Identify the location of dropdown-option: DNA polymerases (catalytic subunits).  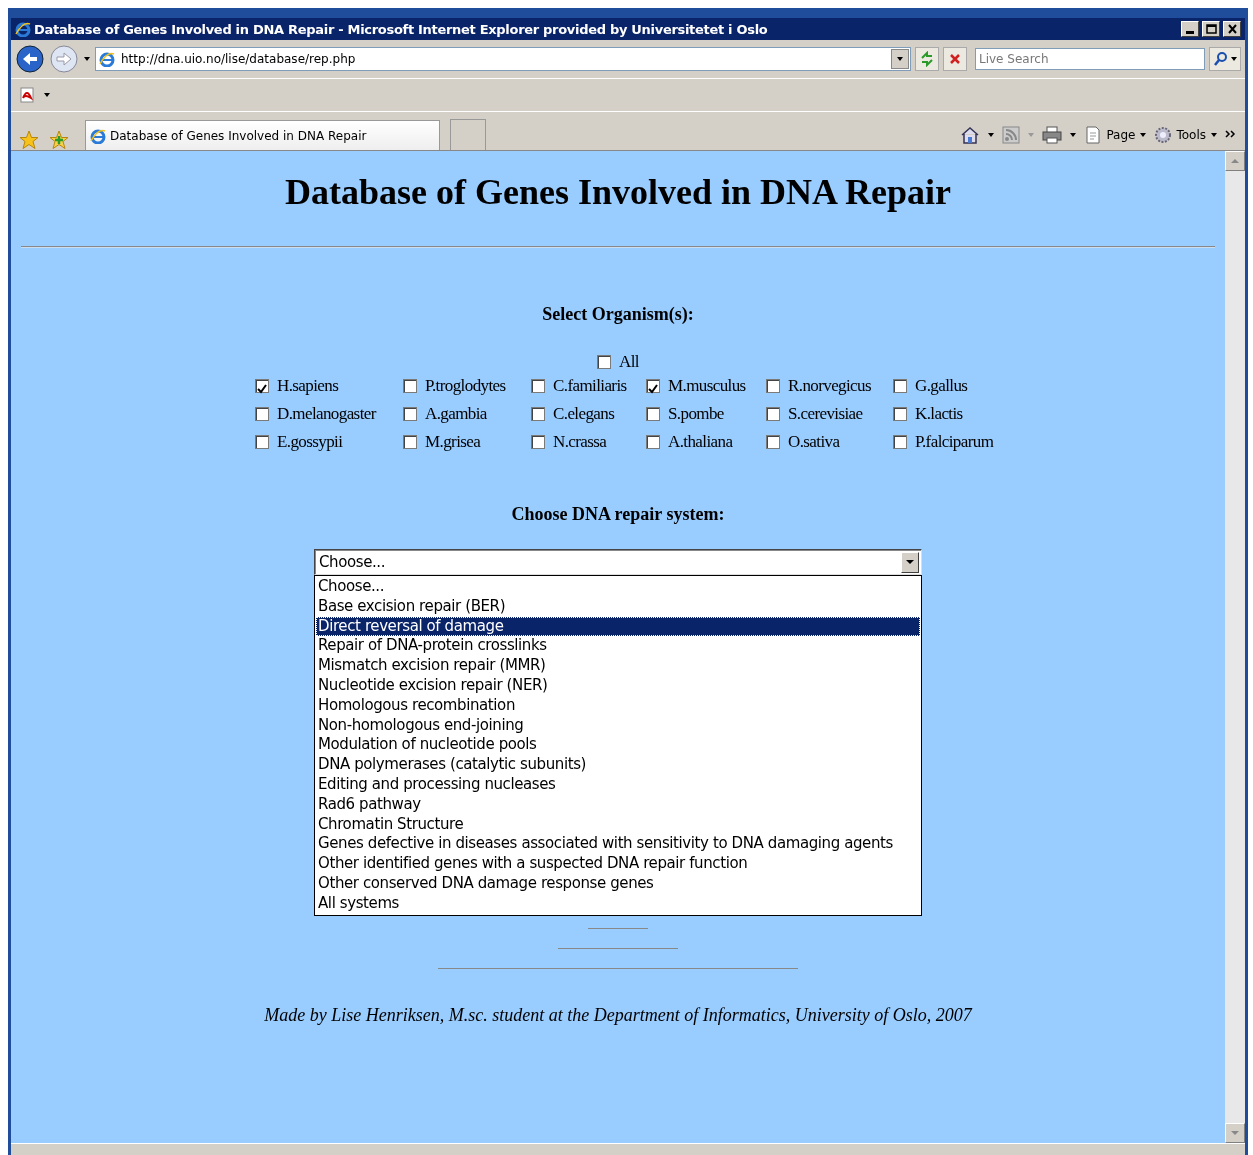
(618, 765).